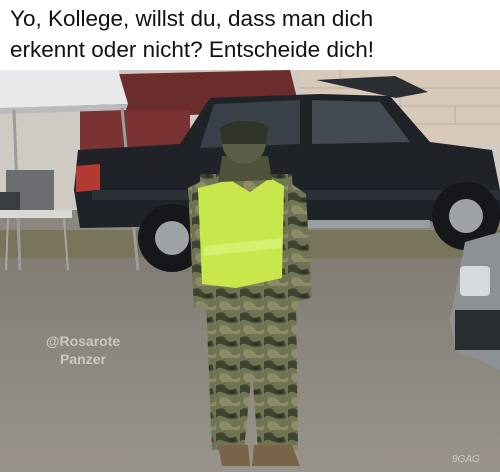  Describe the element at coordinates (83, 341) in the screenshot. I see `watermark-line-1: @Rosarote` at that location.